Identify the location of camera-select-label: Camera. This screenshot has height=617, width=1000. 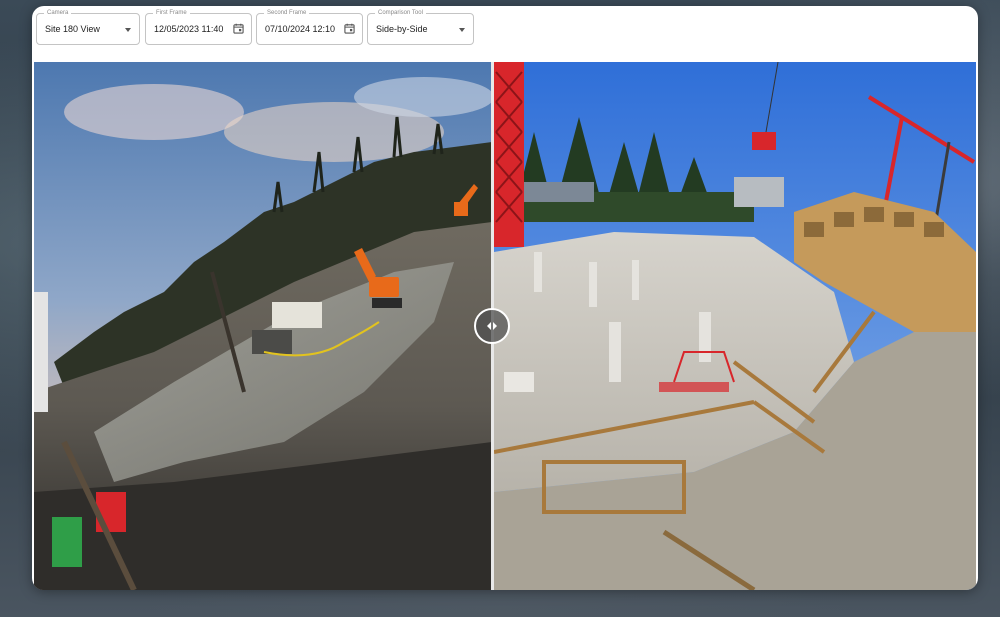
(58, 13).